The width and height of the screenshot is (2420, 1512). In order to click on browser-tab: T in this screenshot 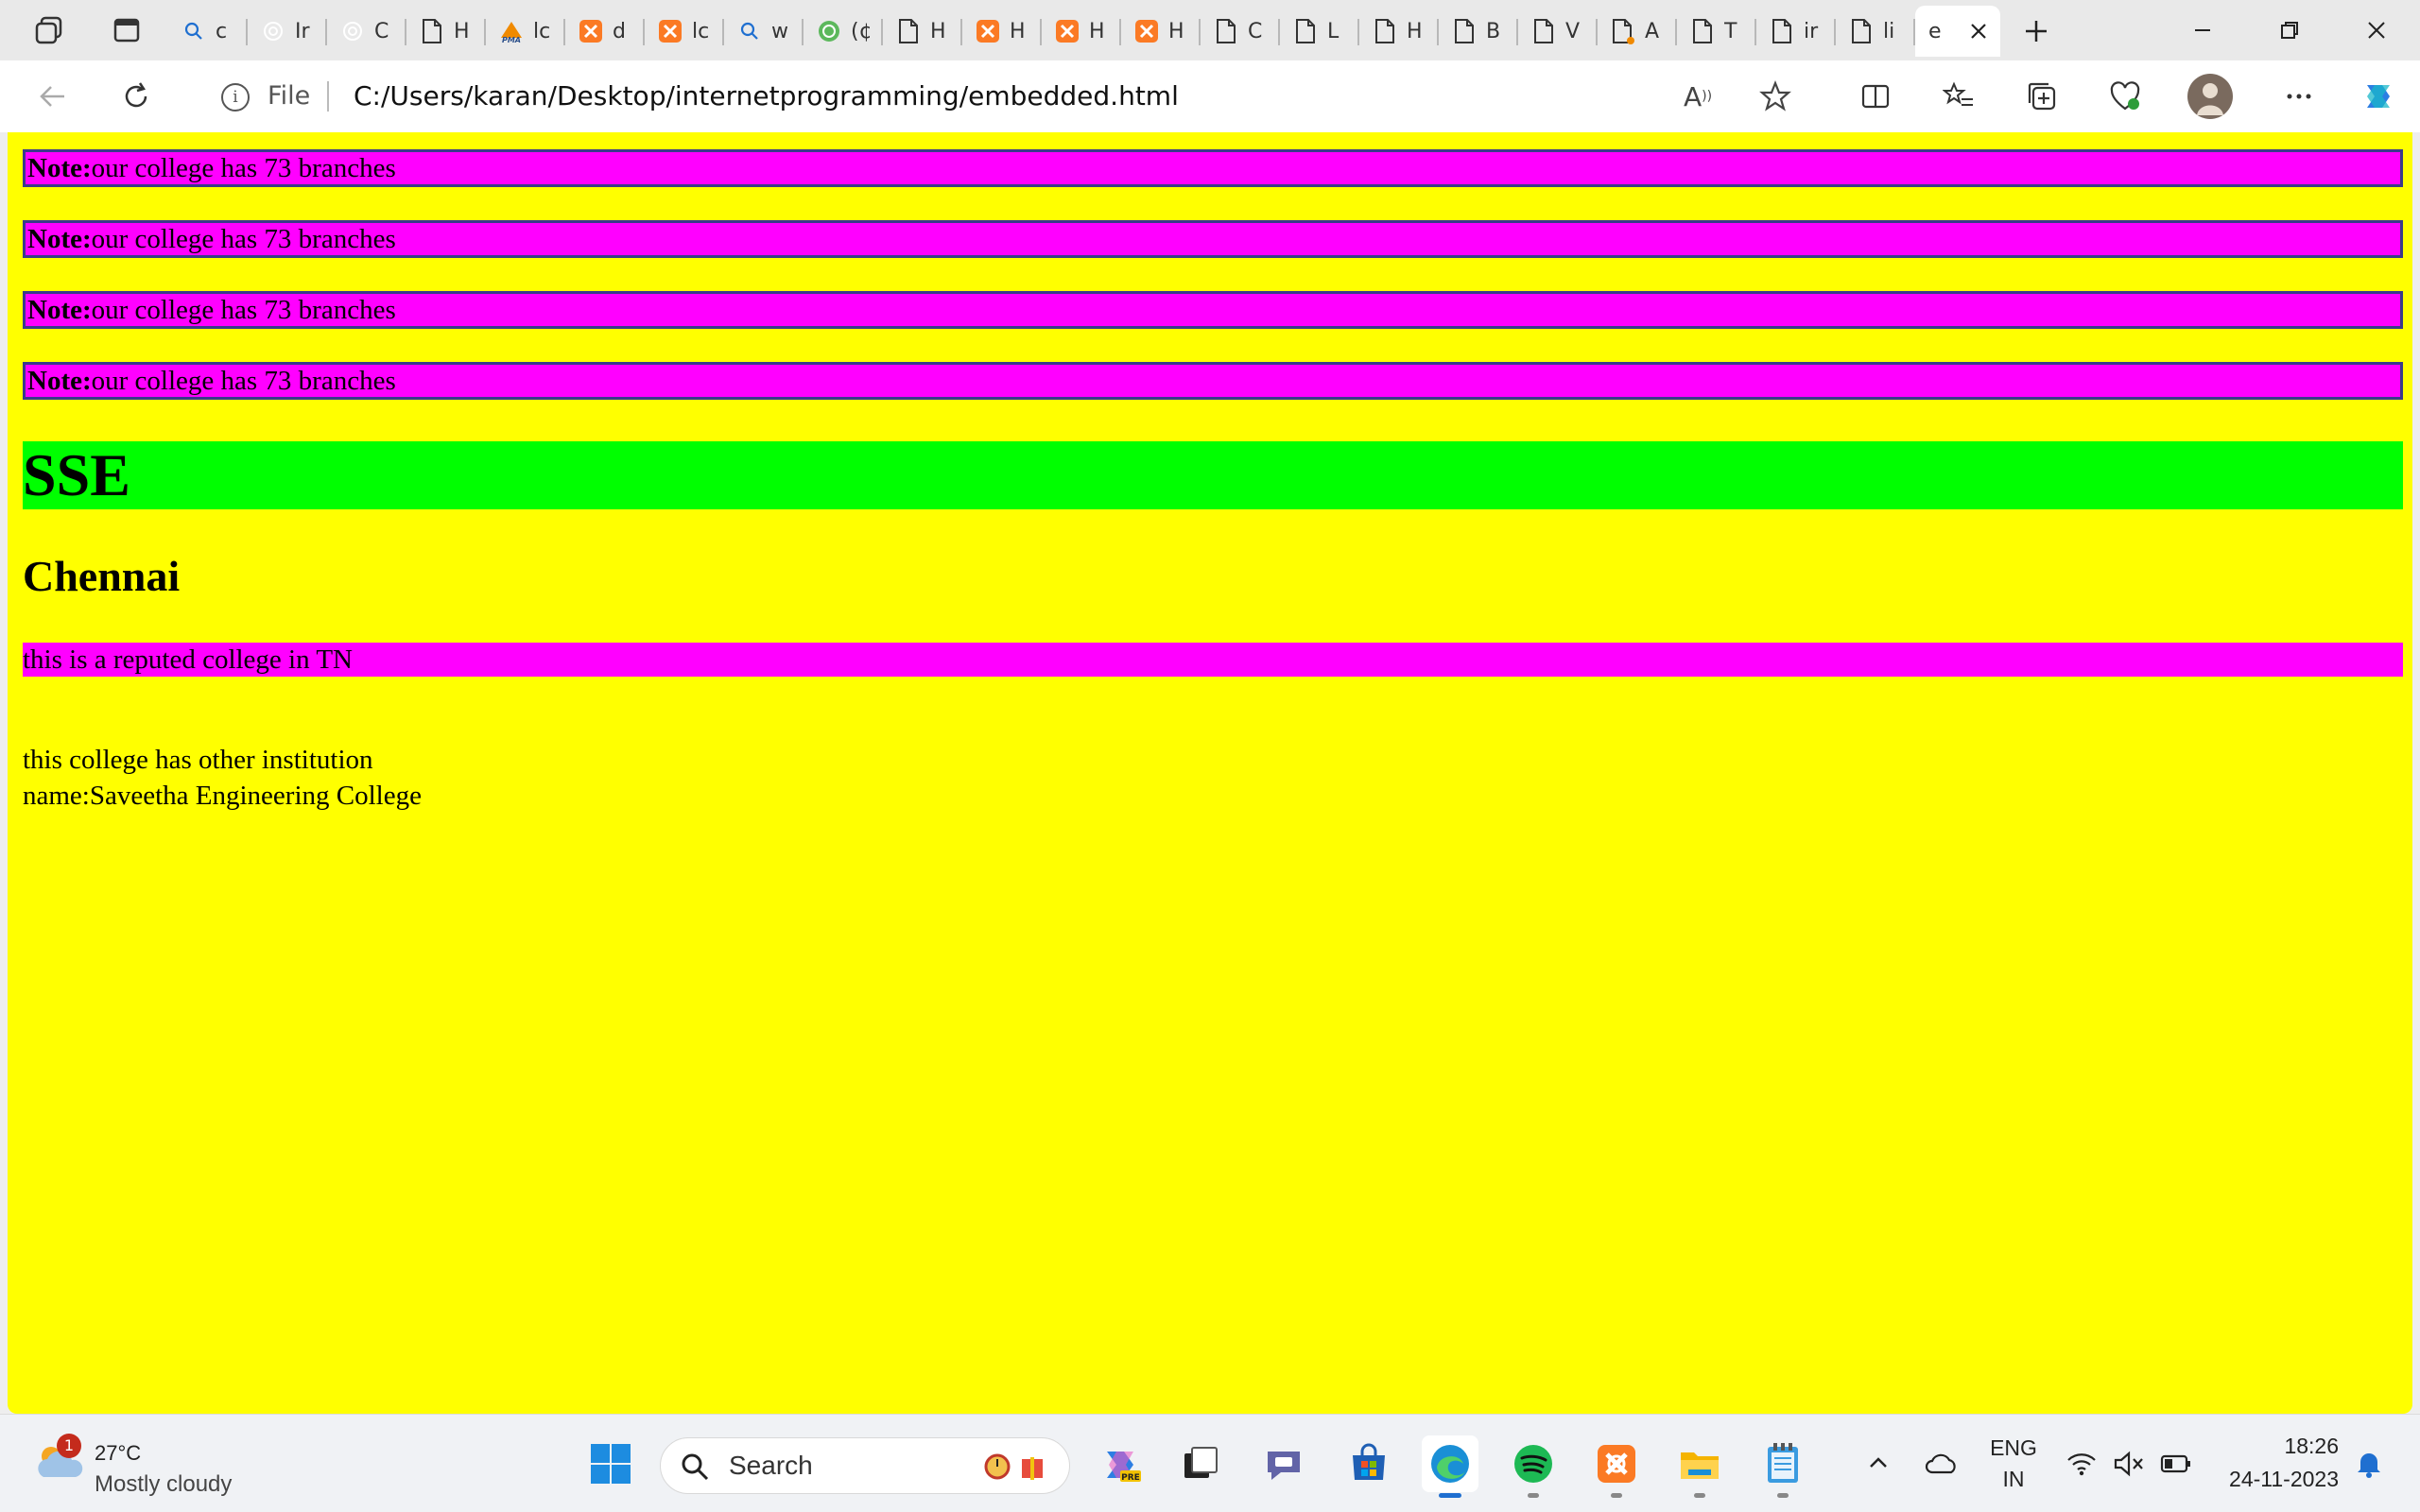, I will do `click(1716, 31)`.